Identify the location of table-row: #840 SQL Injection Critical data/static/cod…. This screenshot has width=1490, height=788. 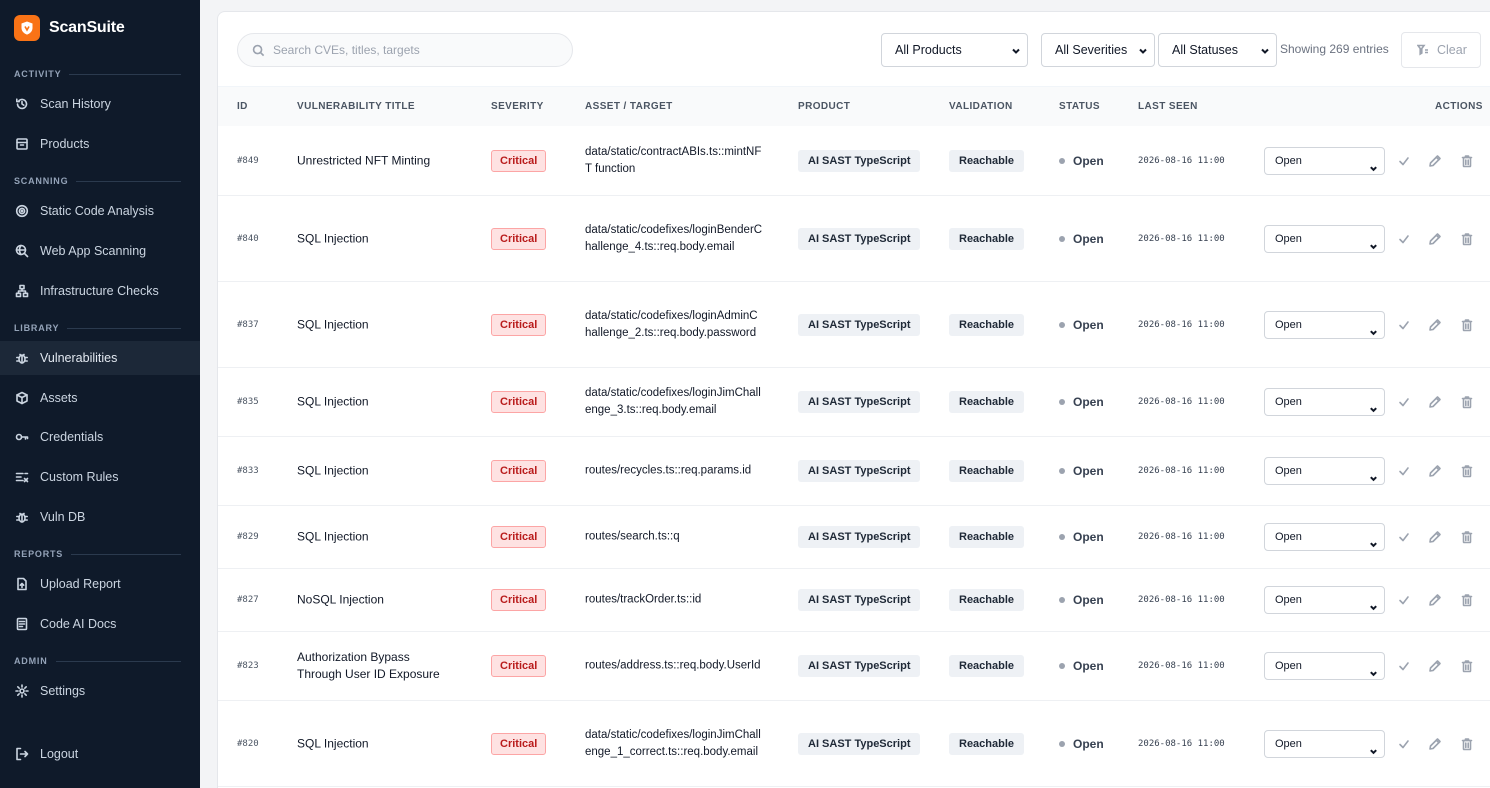
(854, 239).